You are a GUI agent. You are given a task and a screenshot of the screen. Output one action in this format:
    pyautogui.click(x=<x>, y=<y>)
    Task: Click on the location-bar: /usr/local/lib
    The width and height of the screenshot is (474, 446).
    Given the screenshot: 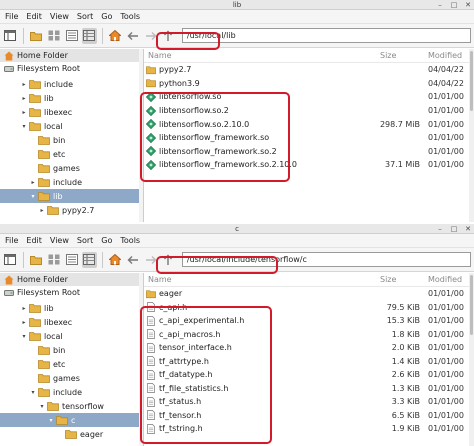 What is the action you would take?
    pyautogui.click(x=326, y=35)
    